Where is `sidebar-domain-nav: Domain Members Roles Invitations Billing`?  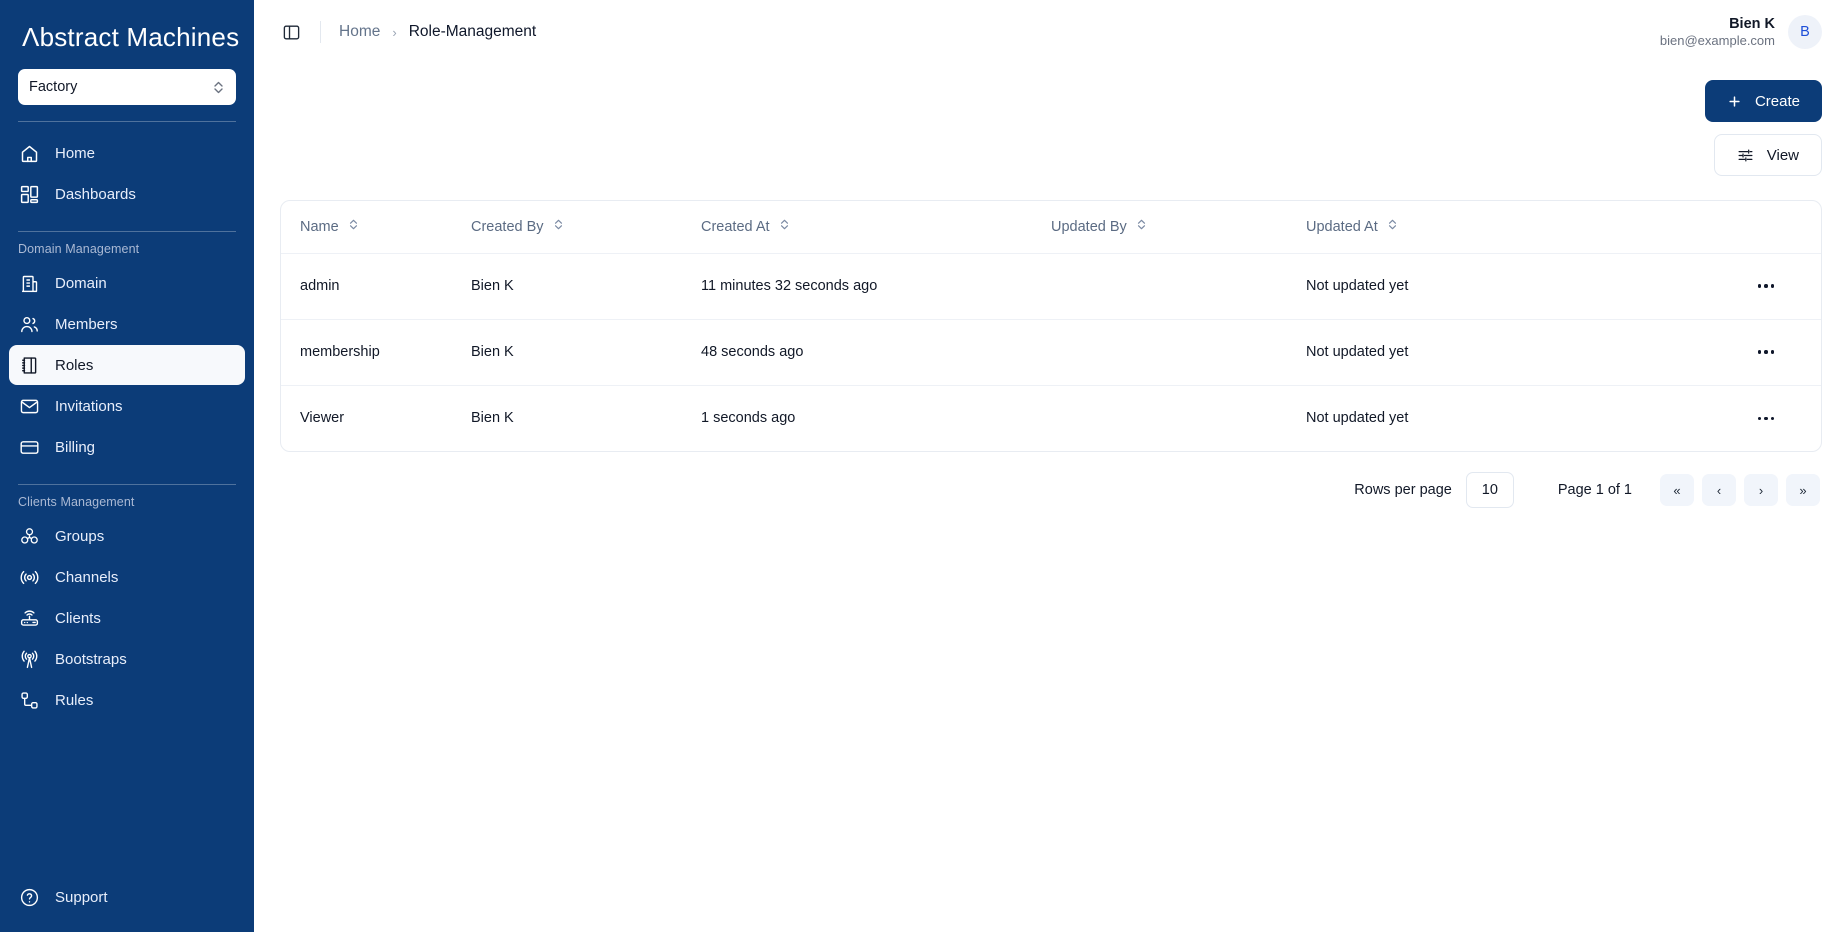
sidebar-domain-nav: Domain Members Roles Invitations Billing is located at coordinates (127, 365).